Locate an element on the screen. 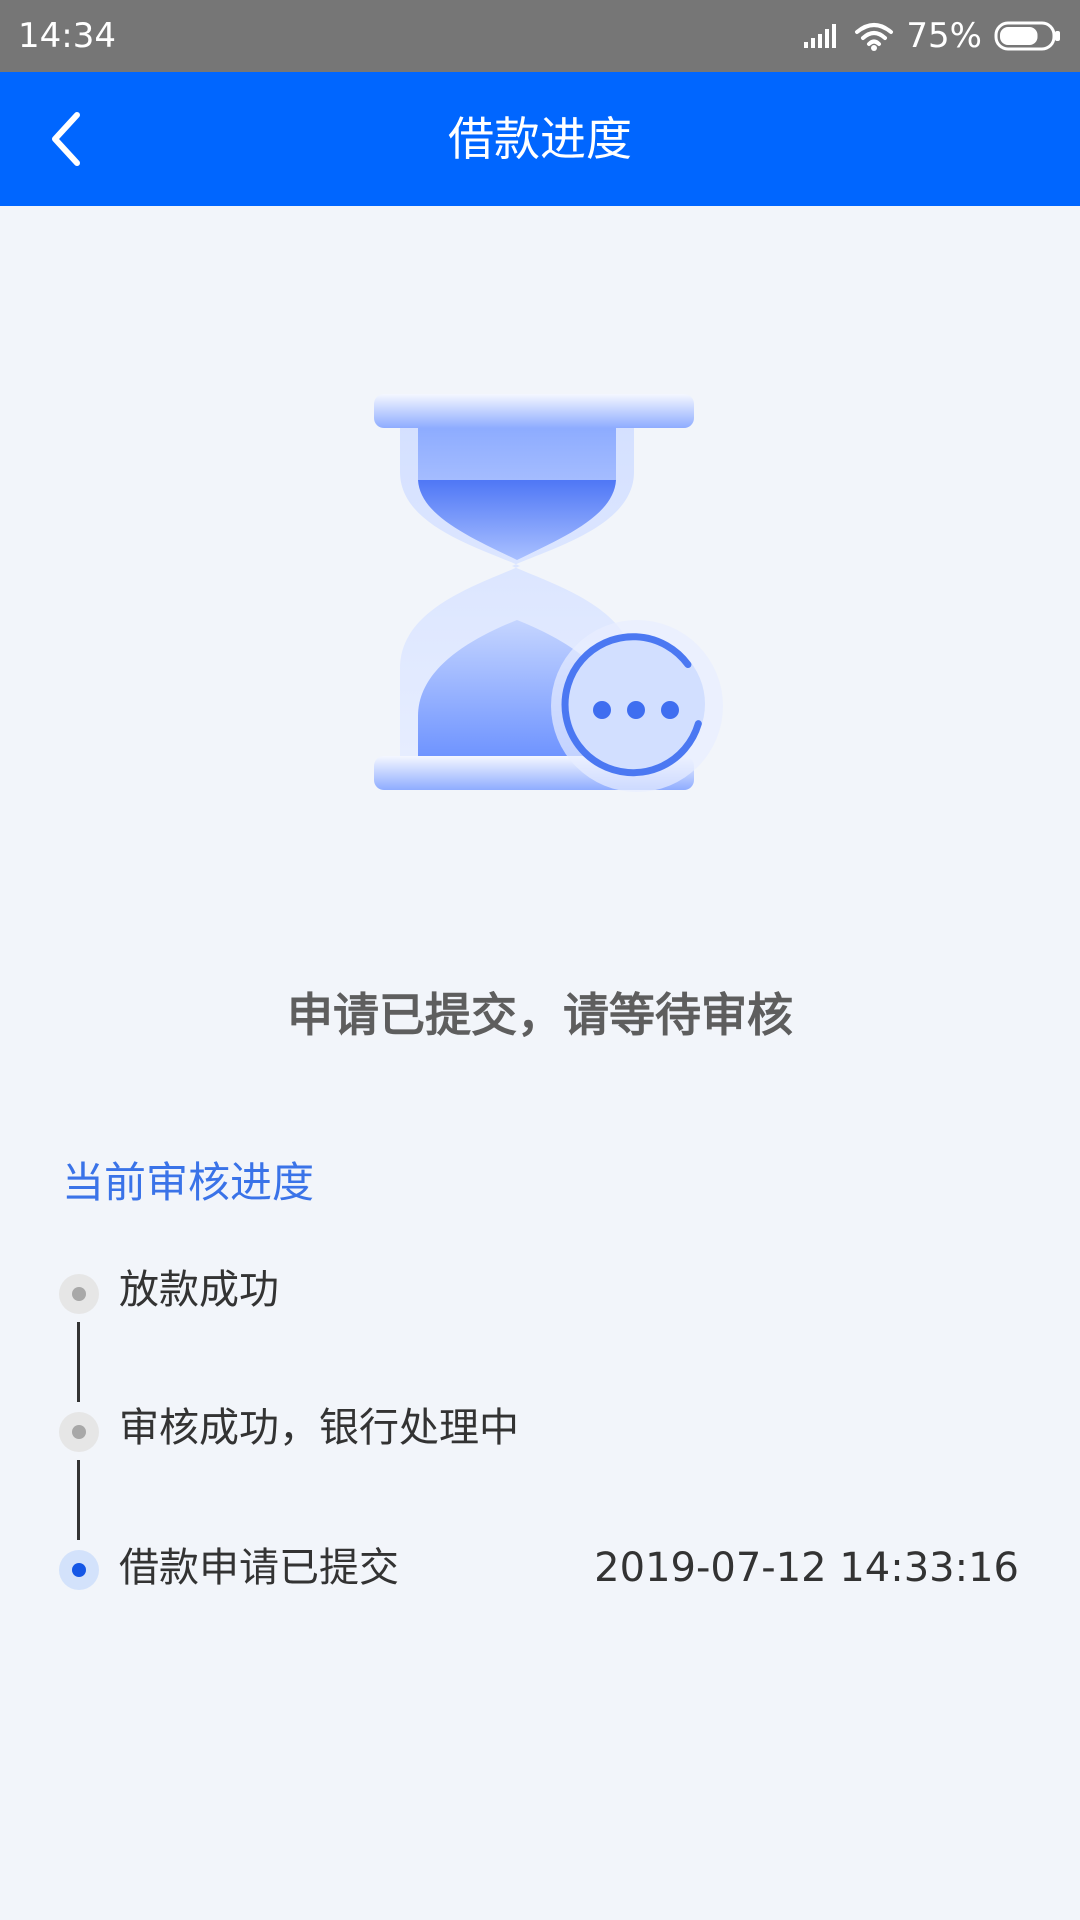  status-bar: 14:34 75% is located at coordinates (540, 36).